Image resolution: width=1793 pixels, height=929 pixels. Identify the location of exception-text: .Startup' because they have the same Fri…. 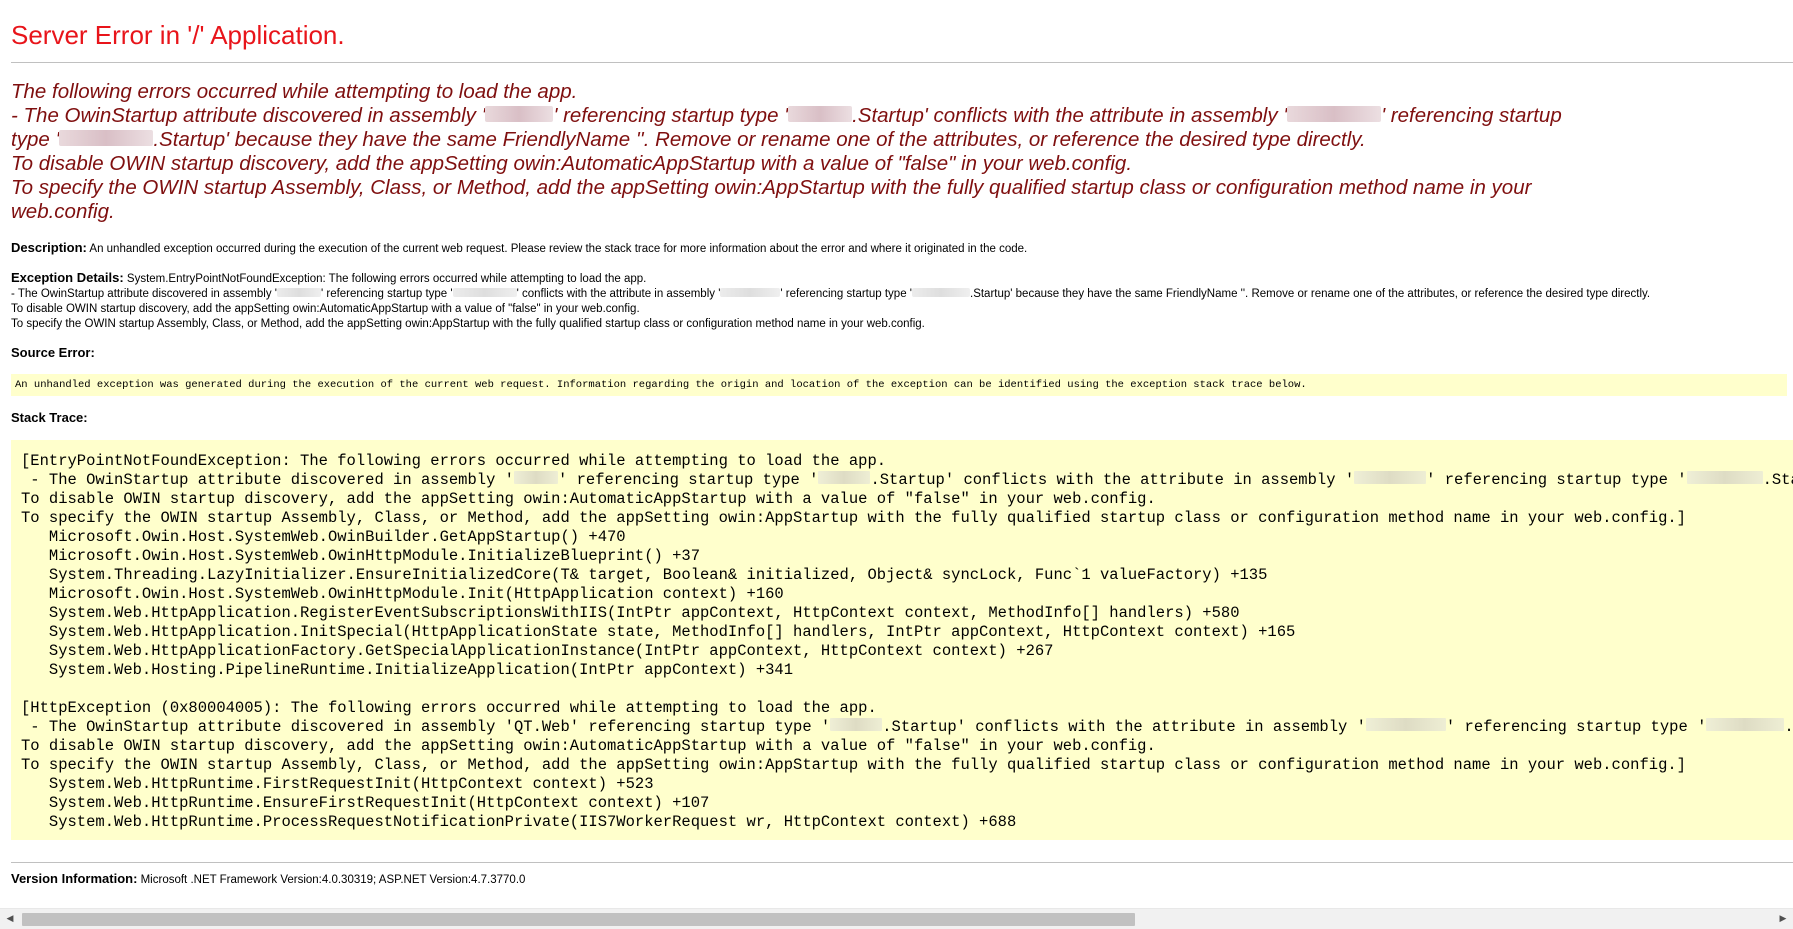
(1310, 294).